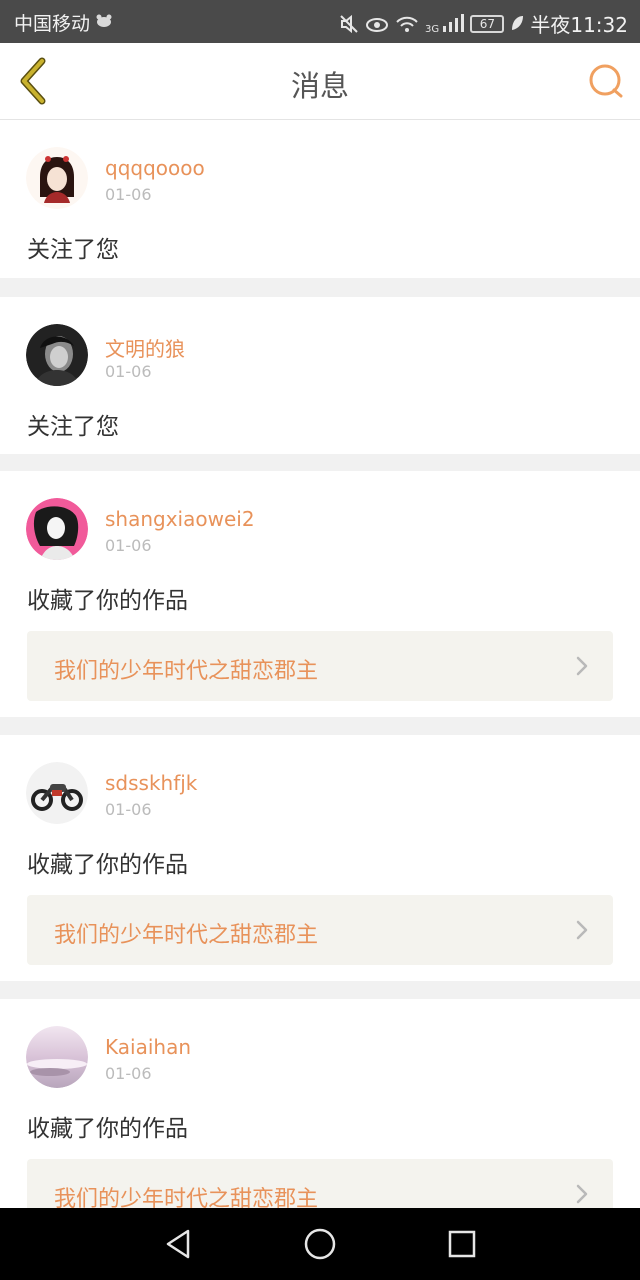 Image resolution: width=640 pixels, height=1280 pixels. I want to click on carrier-label: 中国移动, so click(52, 24).